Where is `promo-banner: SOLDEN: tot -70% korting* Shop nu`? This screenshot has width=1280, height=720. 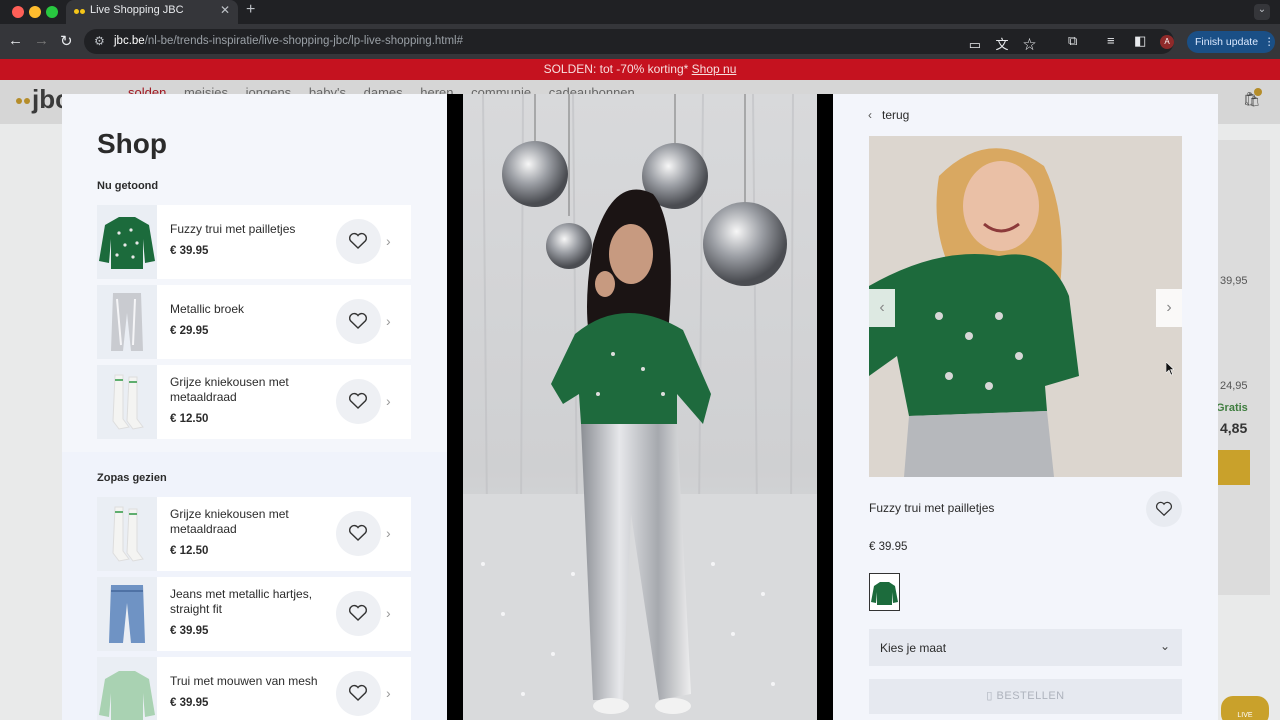 promo-banner: SOLDEN: tot -70% korting* Shop nu is located at coordinates (640, 69).